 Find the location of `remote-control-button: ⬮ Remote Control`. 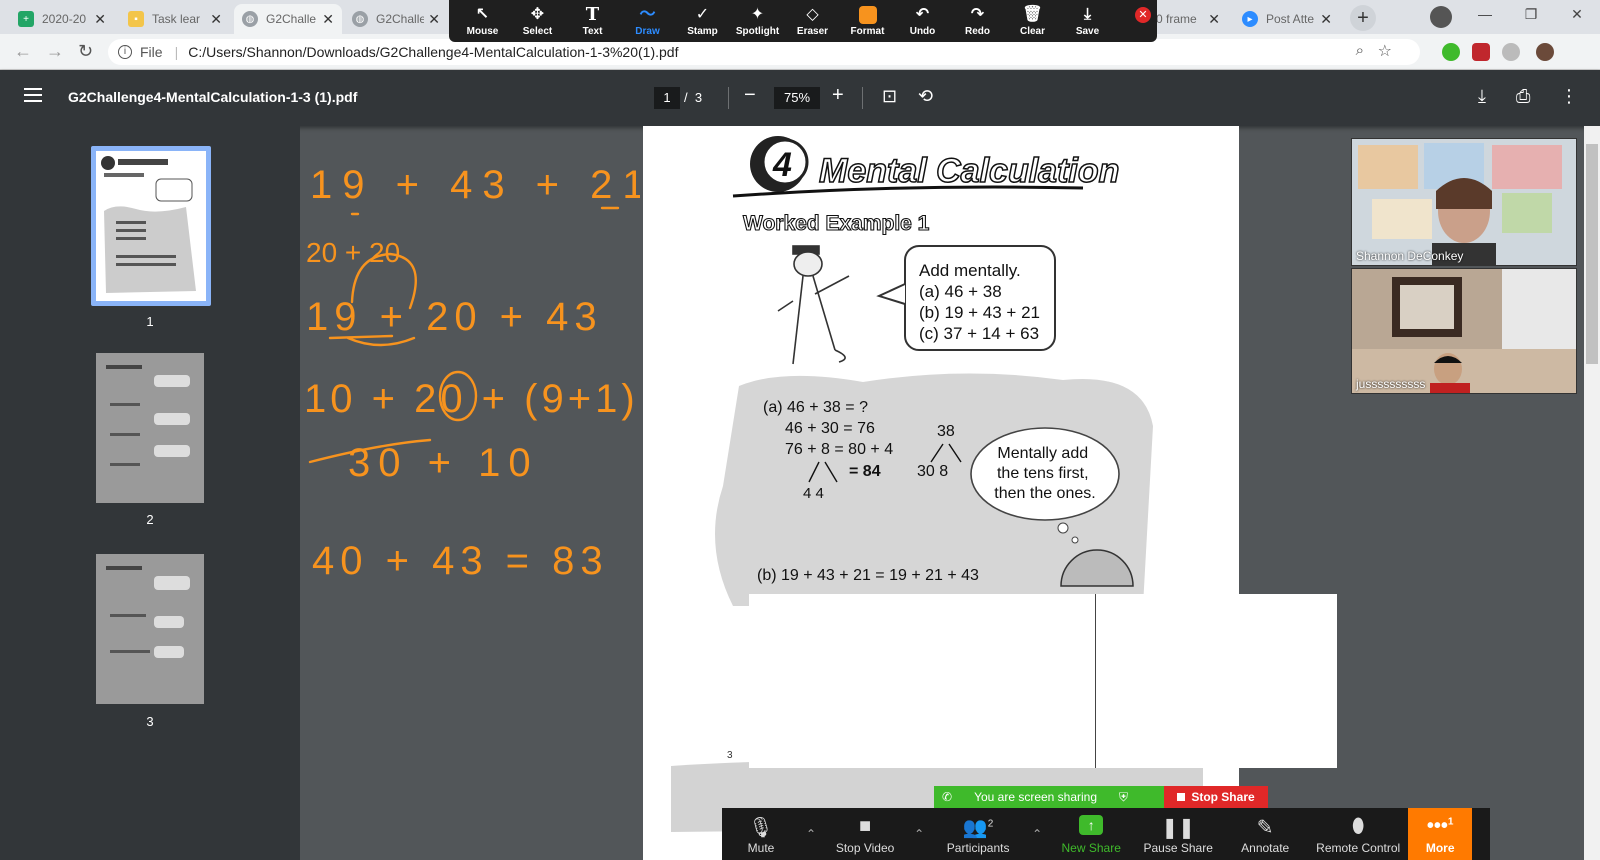

remote-control-button: ⬮ Remote Control is located at coordinates (1358, 834).